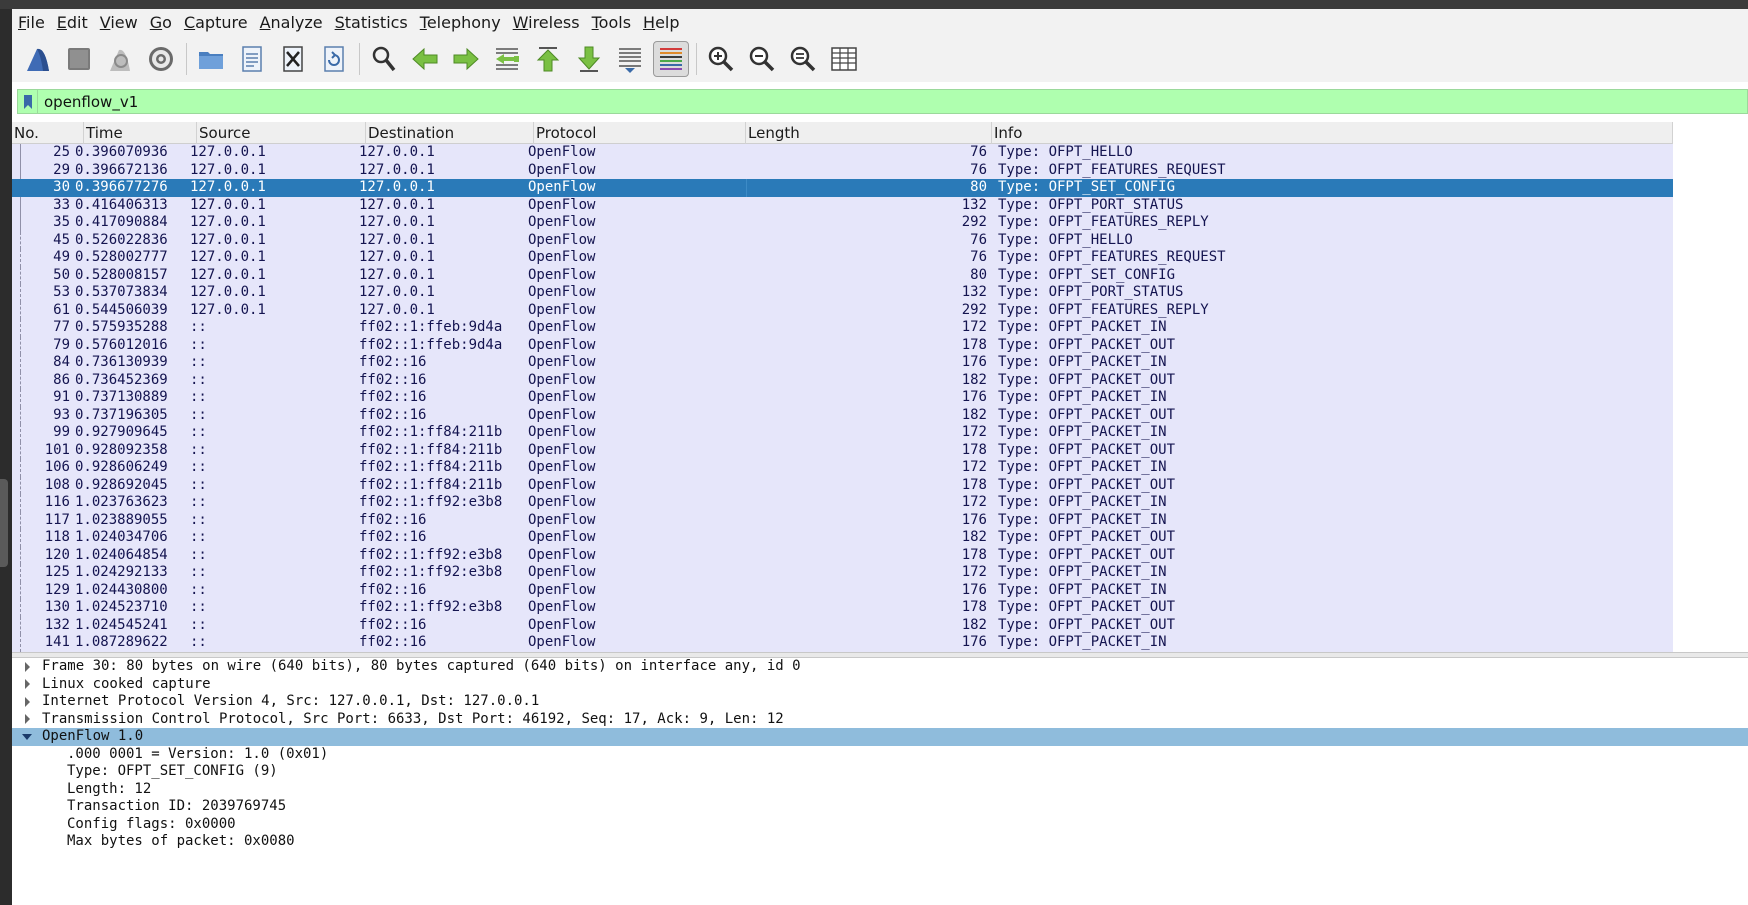 This screenshot has height=905, width=1748. Describe the element at coordinates (79, 59) in the screenshot. I see `stop-square-icon` at that location.